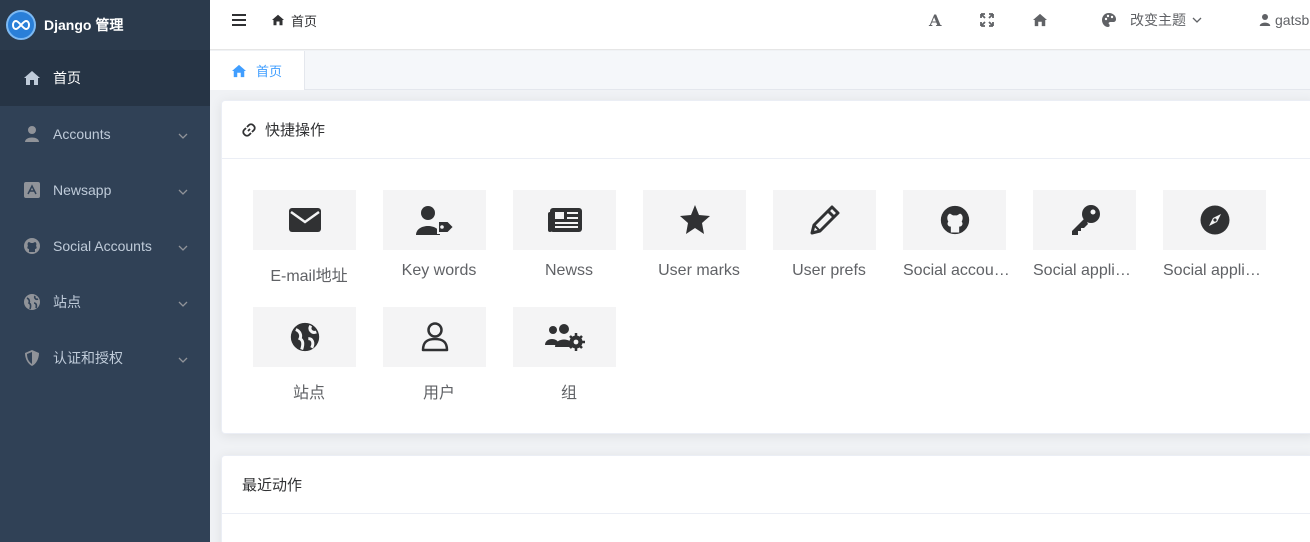  I want to click on recent-actions-title: 最近动作, so click(272, 485).